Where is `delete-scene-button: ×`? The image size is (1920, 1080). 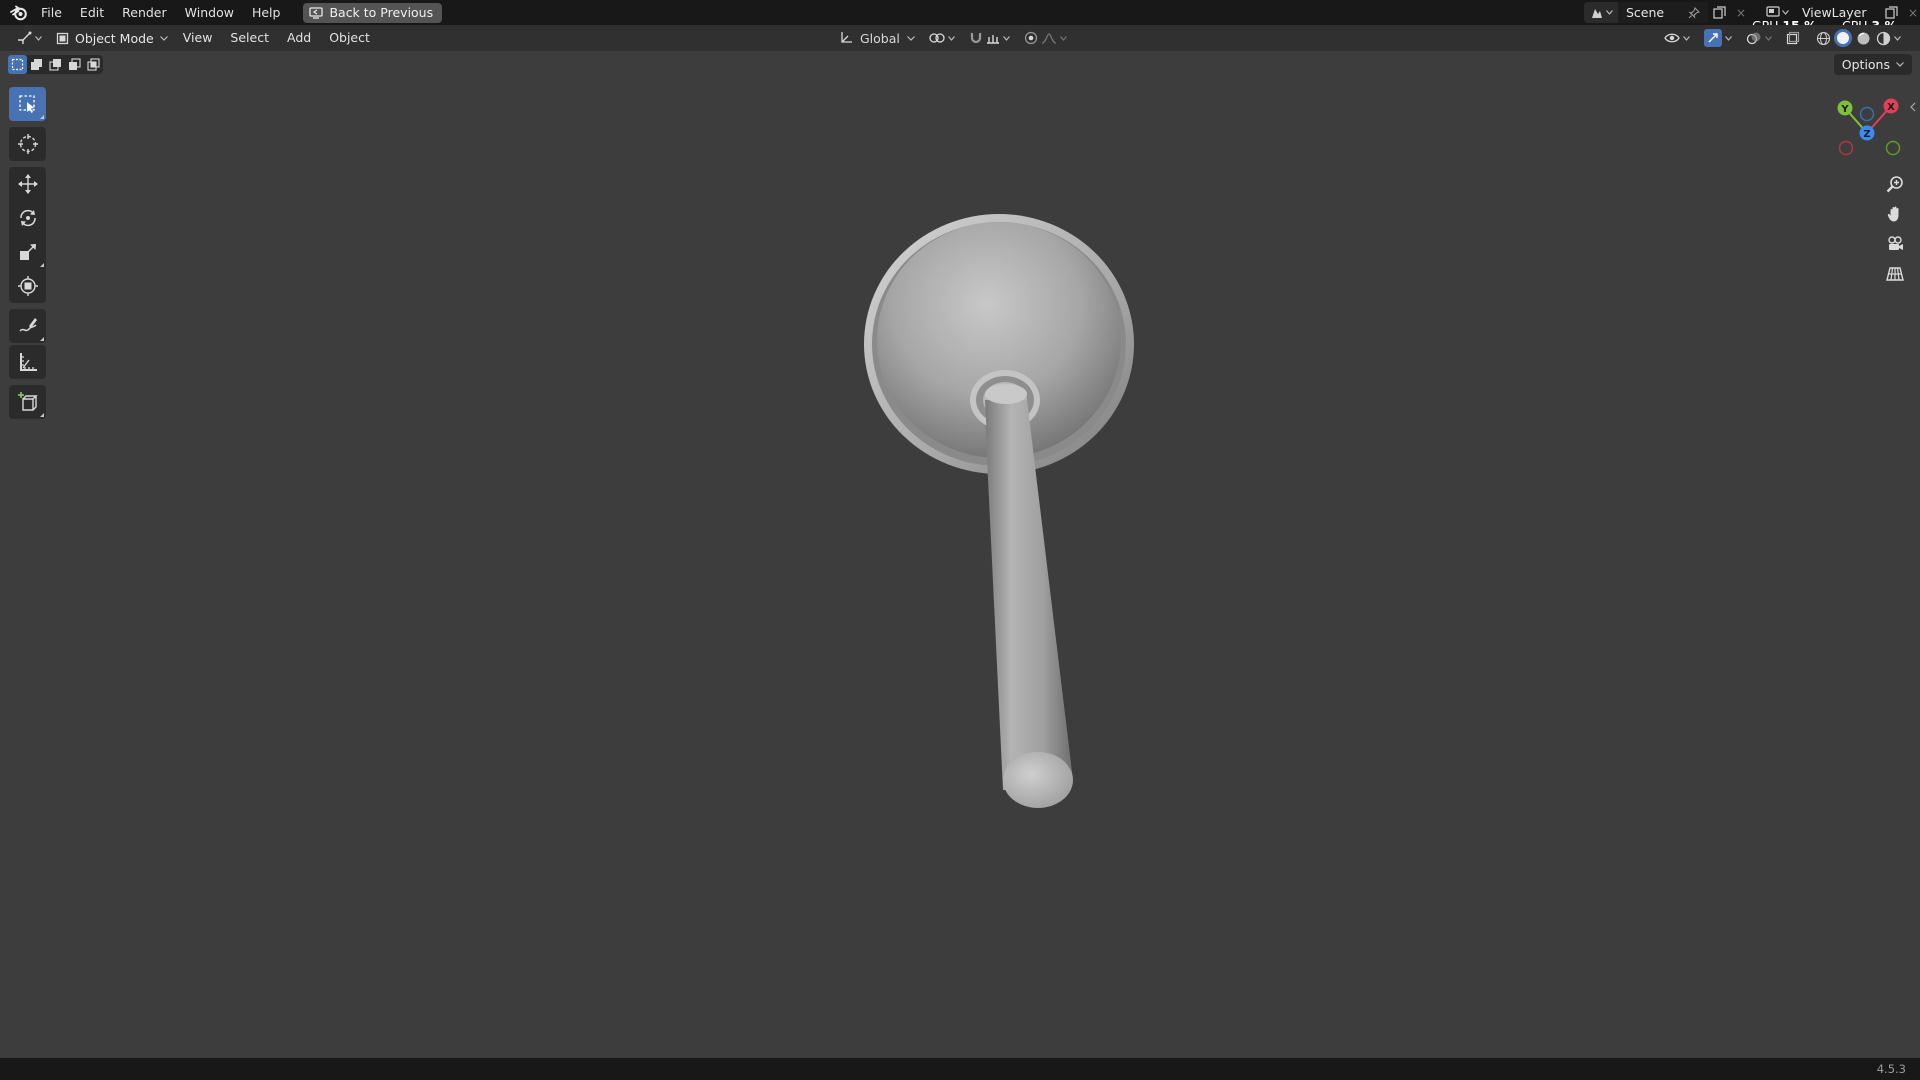
delete-scene-button: × is located at coordinates (1741, 12).